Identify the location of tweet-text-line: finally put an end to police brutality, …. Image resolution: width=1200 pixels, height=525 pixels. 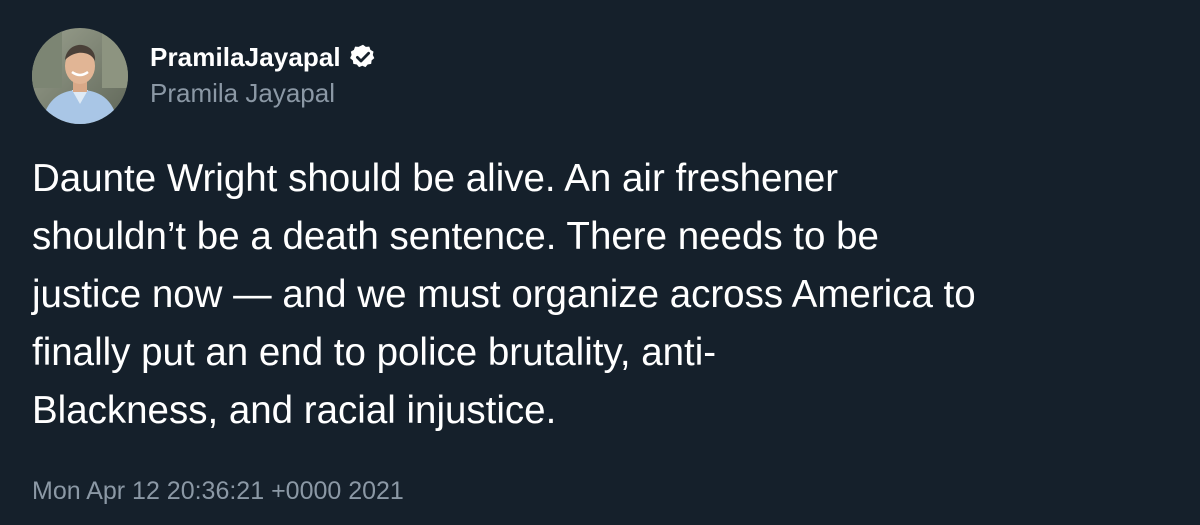
(374, 352).